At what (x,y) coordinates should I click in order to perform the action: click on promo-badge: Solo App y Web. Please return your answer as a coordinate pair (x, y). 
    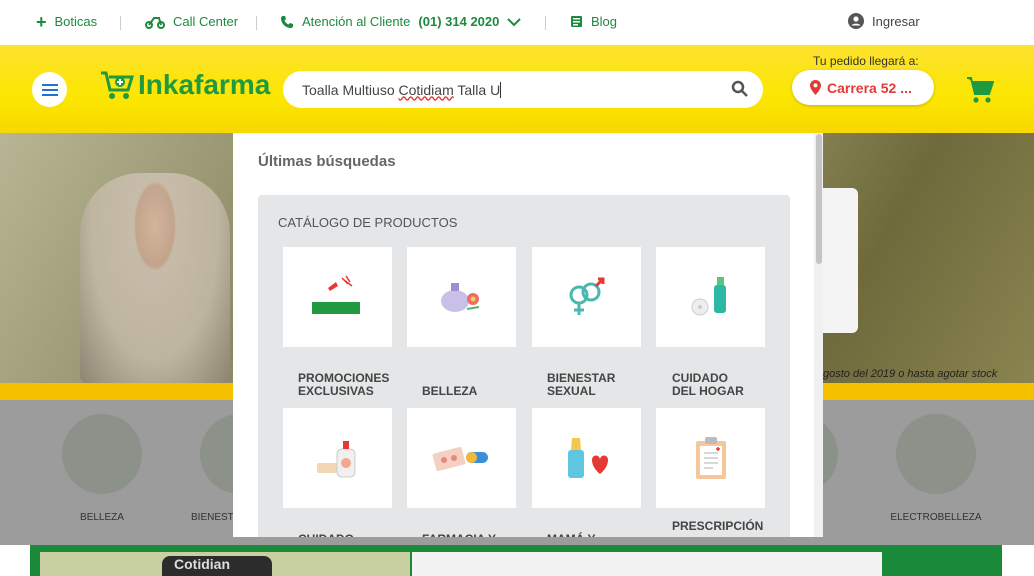
    Looking at the image, I should click on (334, 320).